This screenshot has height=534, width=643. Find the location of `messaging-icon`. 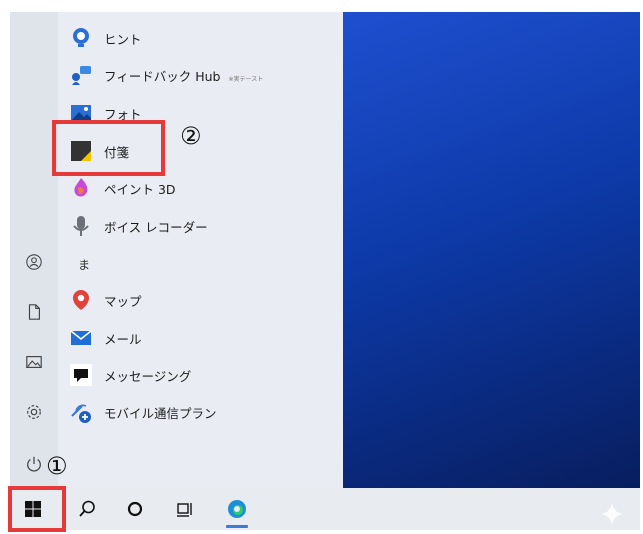

messaging-icon is located at coordinates (81, 375).